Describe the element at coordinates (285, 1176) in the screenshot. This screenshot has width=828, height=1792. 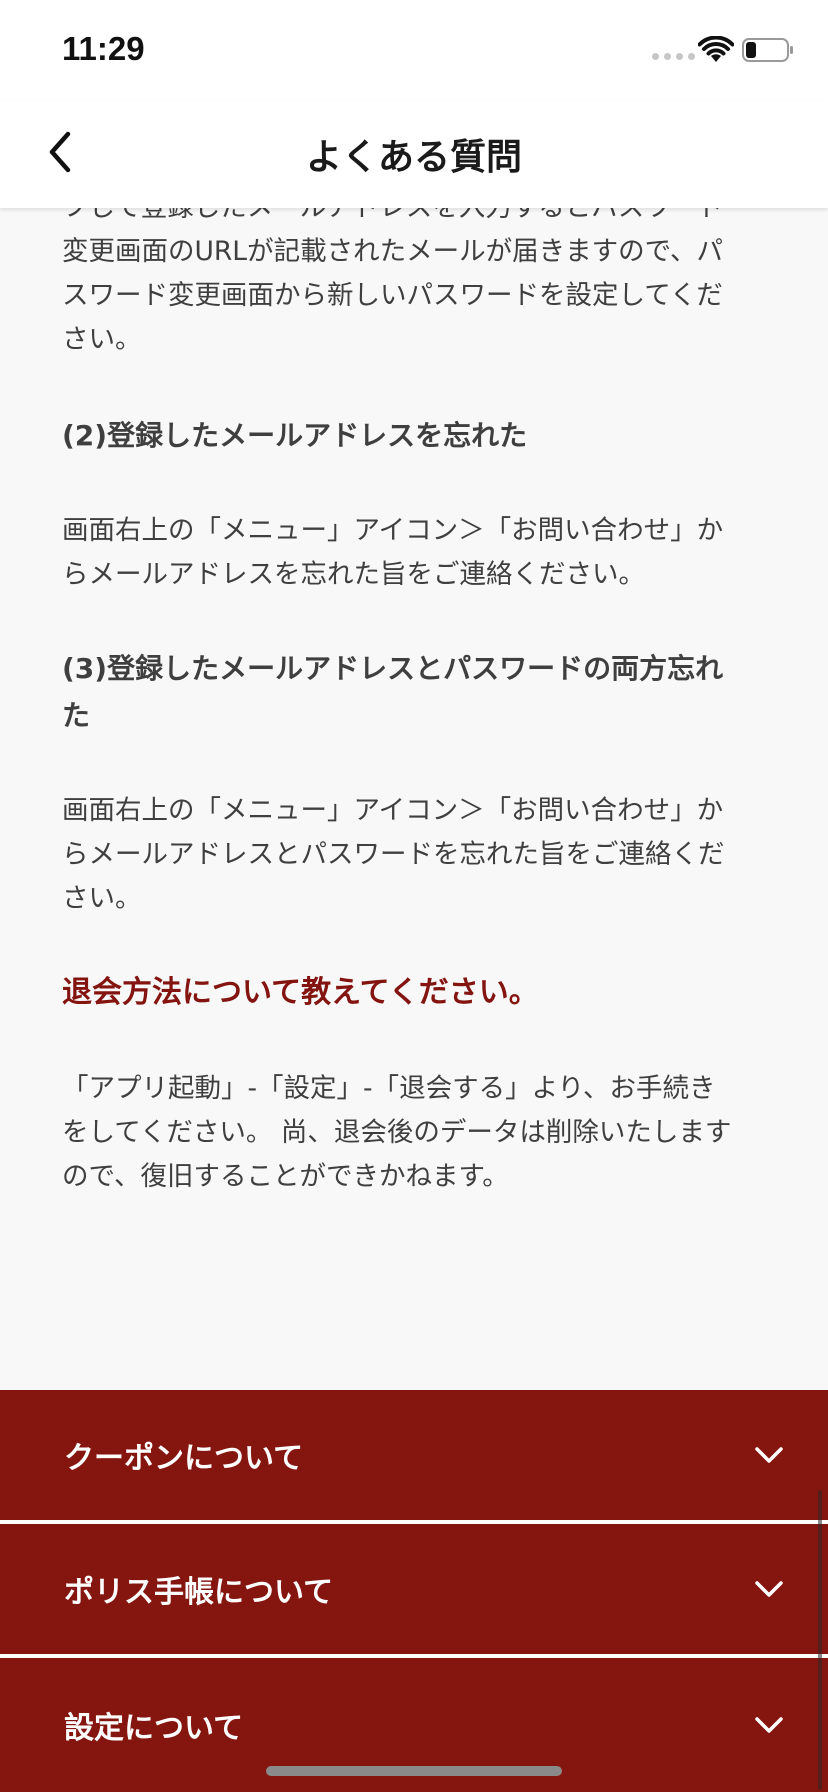
I see `text-line: ので、復旧することができかねます。` at that location.